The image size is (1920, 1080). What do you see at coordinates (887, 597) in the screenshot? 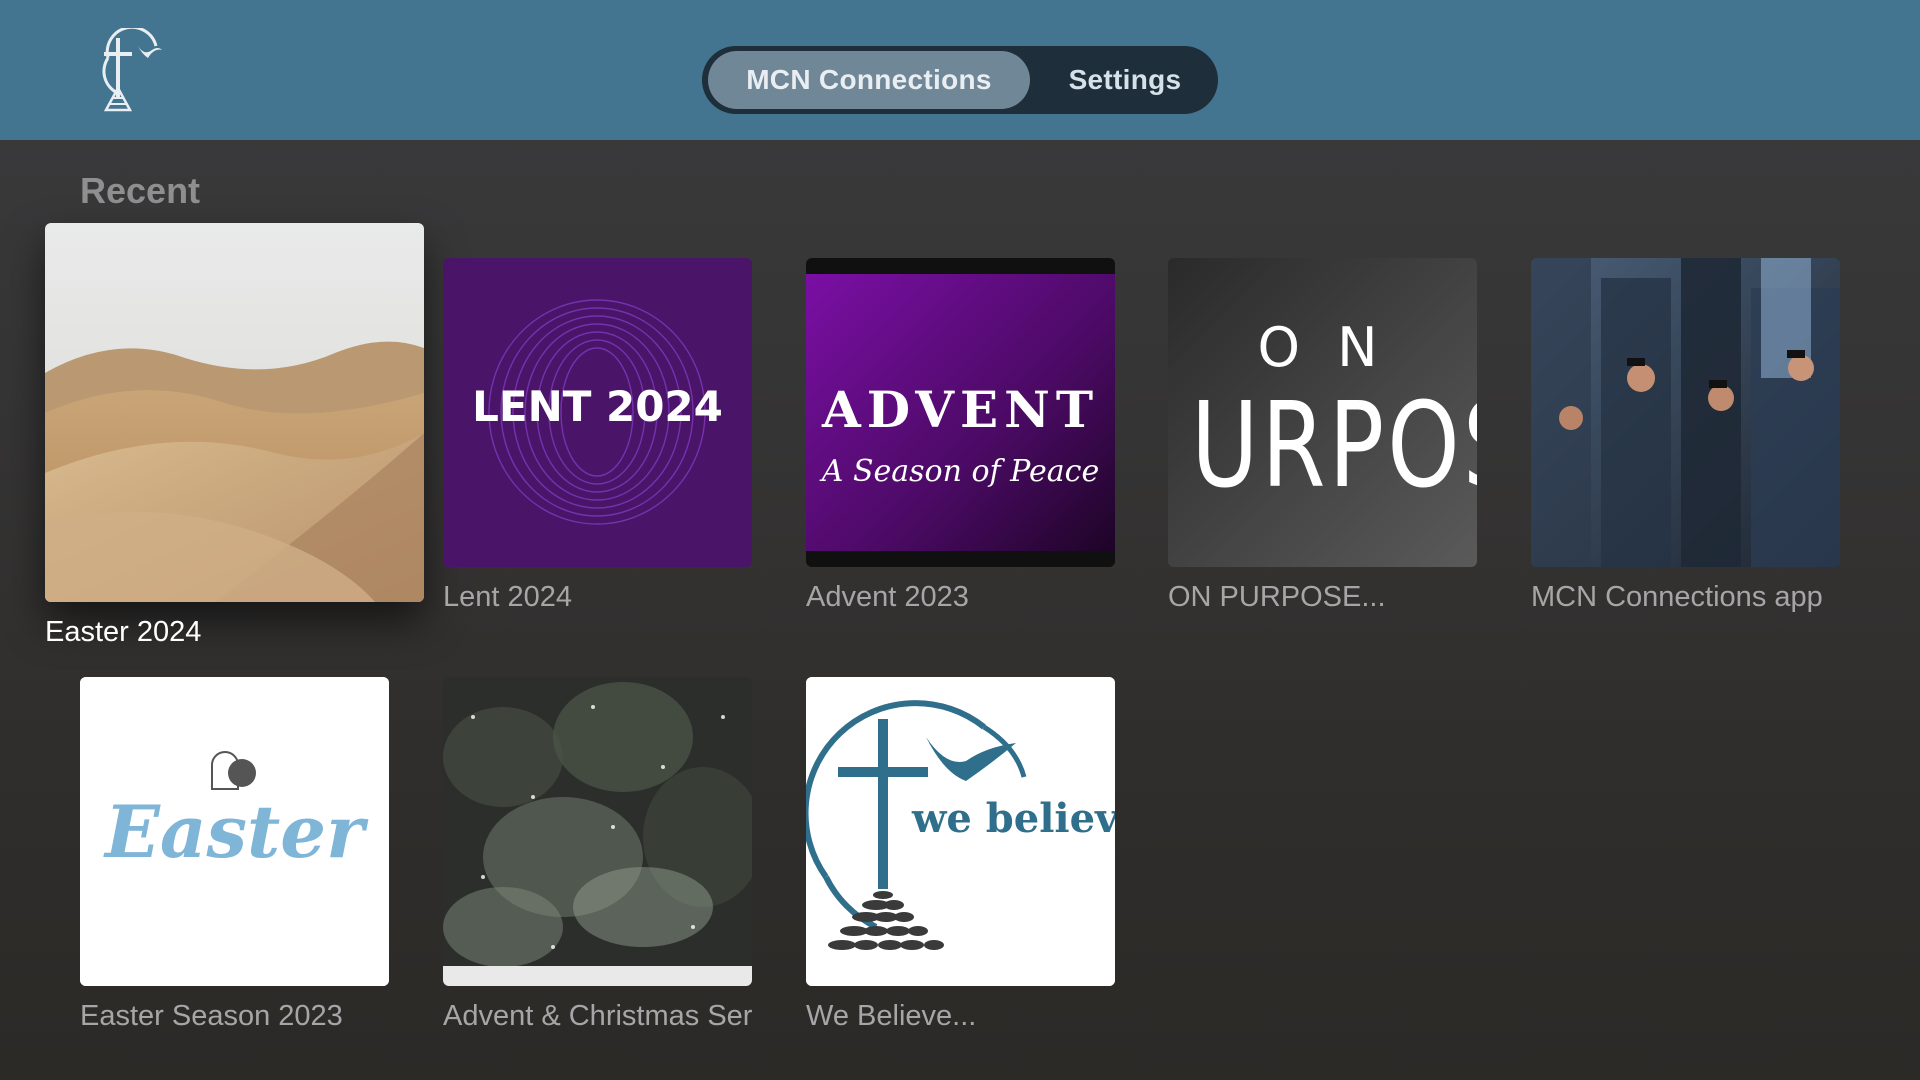
I see `tile-title: Advent 2023` at bounding box center [887, 597].